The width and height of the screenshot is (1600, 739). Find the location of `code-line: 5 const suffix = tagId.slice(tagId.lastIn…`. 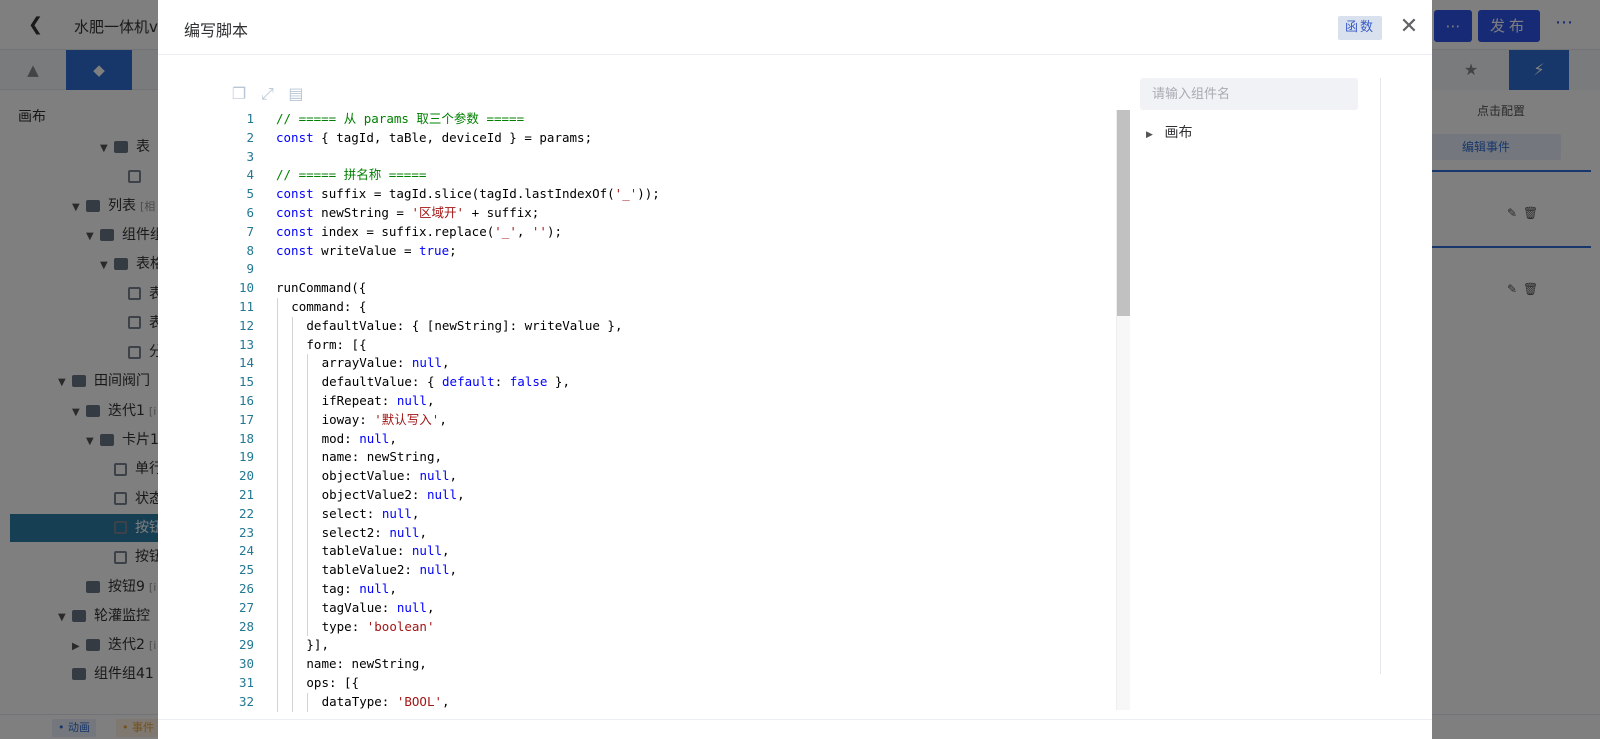

code-line: 5 const suffix = tagId.slice(tagId.lastIn… is located at coordinates (682, 194).